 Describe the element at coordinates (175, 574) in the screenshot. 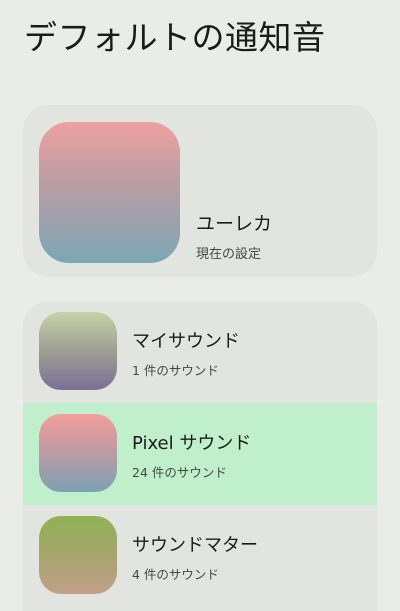

I see `category-count: 4 件のサウンド` at that location.